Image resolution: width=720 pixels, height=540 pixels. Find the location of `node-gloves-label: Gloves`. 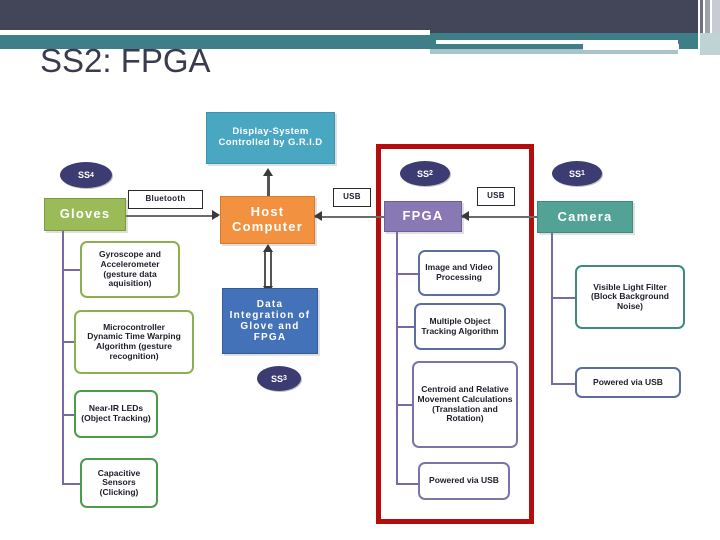

node-gloves-label: Gloves is located at coordinates (85, 214).